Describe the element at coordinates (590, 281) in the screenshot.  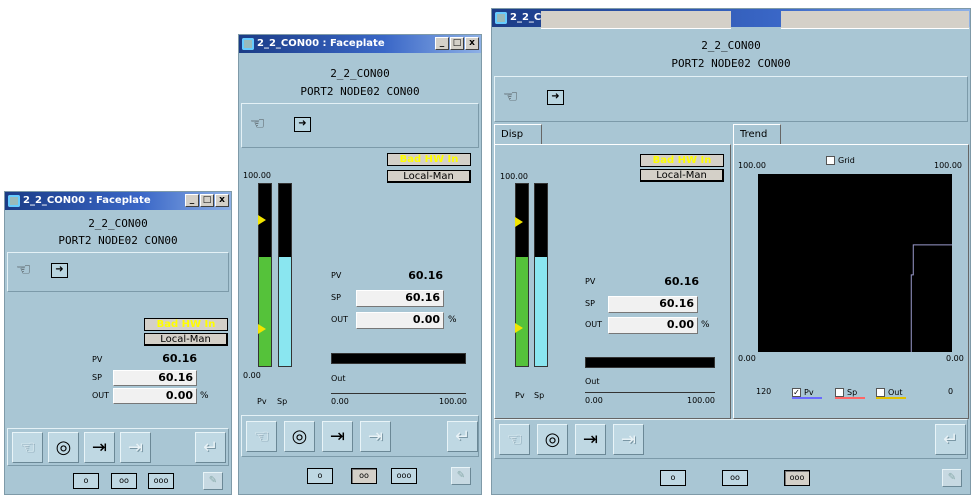
I see `pv-label: PV` at that location.